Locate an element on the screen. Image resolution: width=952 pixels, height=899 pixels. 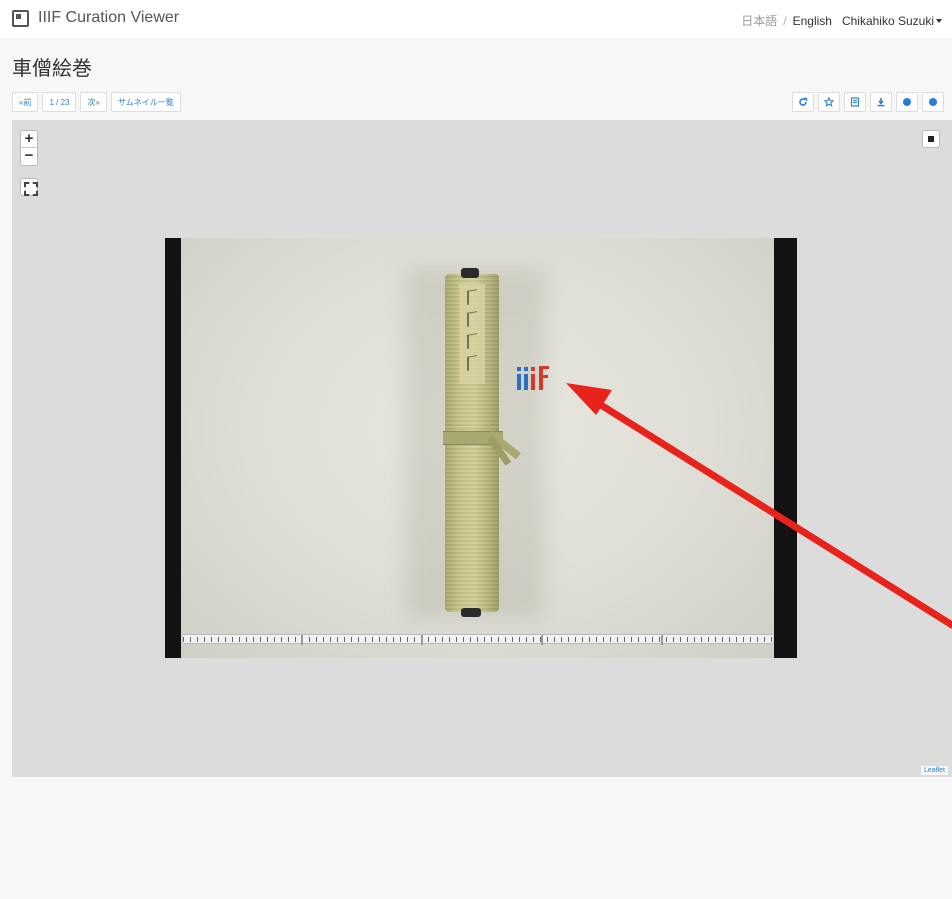
user-menu: Chikahiko Suzuki is located at coordinates (892, 21).